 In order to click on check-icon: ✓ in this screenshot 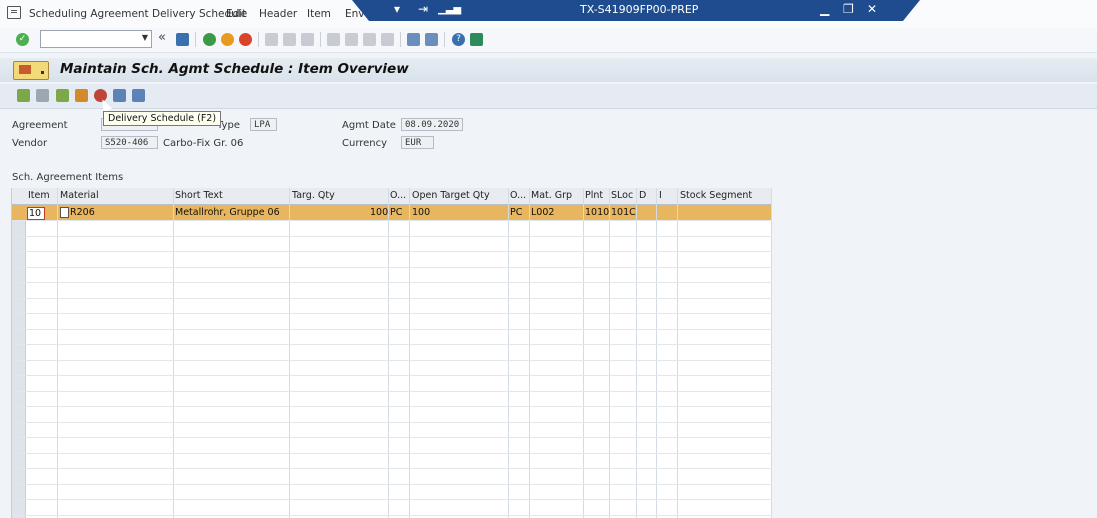, I will do `click(22, 39)`.